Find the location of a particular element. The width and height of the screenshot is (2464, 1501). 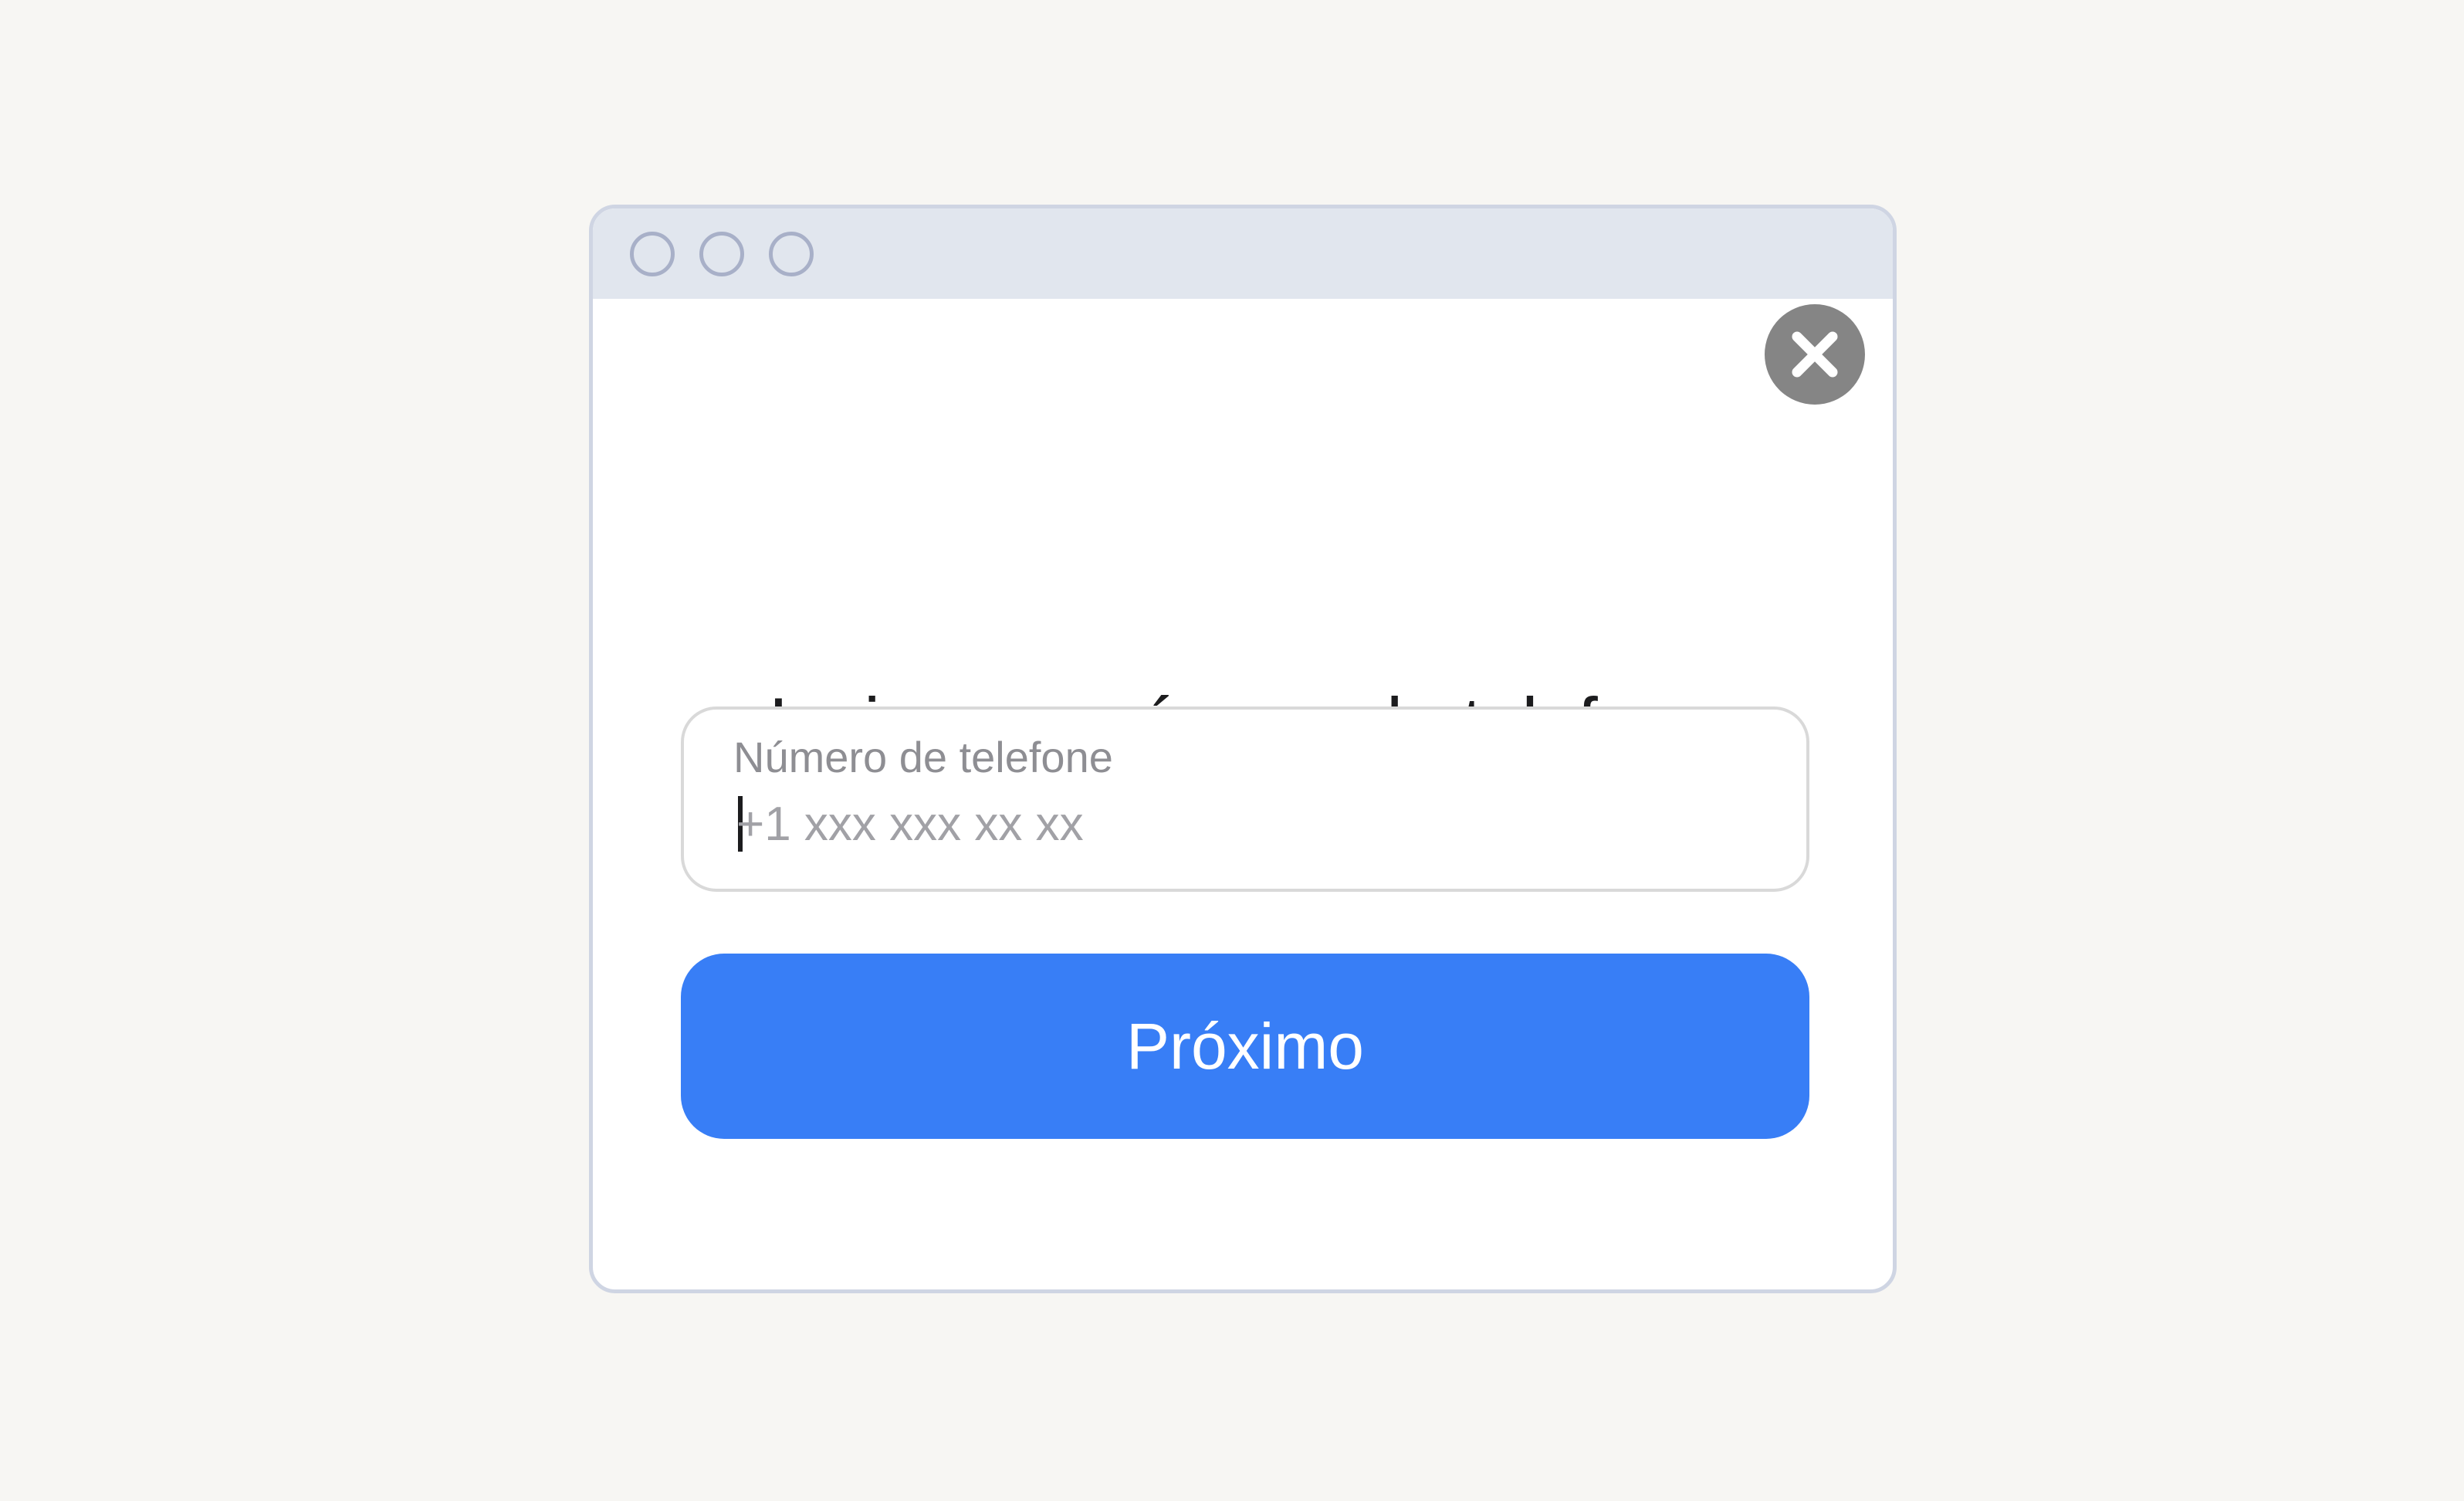

phone-number-field: Número de telefone is located at coordinates (1245, 799).